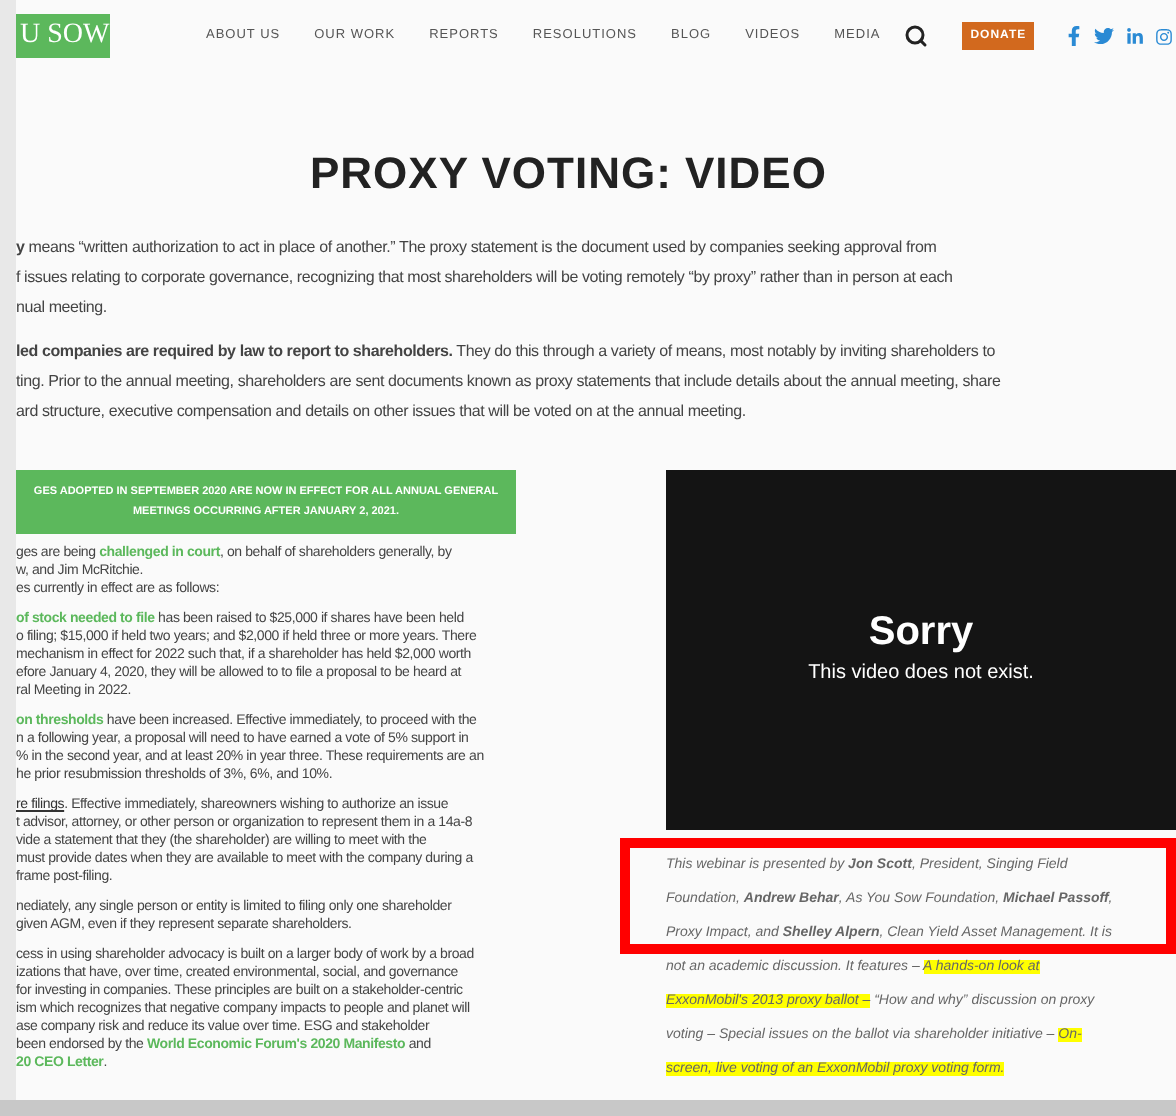 Image resolution: width=1176 pixels, height=1116 pixels. What do you see at coordinates (509, 382) in the screenshot?
I see `body-text: ting. Prior to the annual meeting, shareholders are sent documents known as proxy statements that include details about the annual meeting, share` at bounding box center [509, 382].